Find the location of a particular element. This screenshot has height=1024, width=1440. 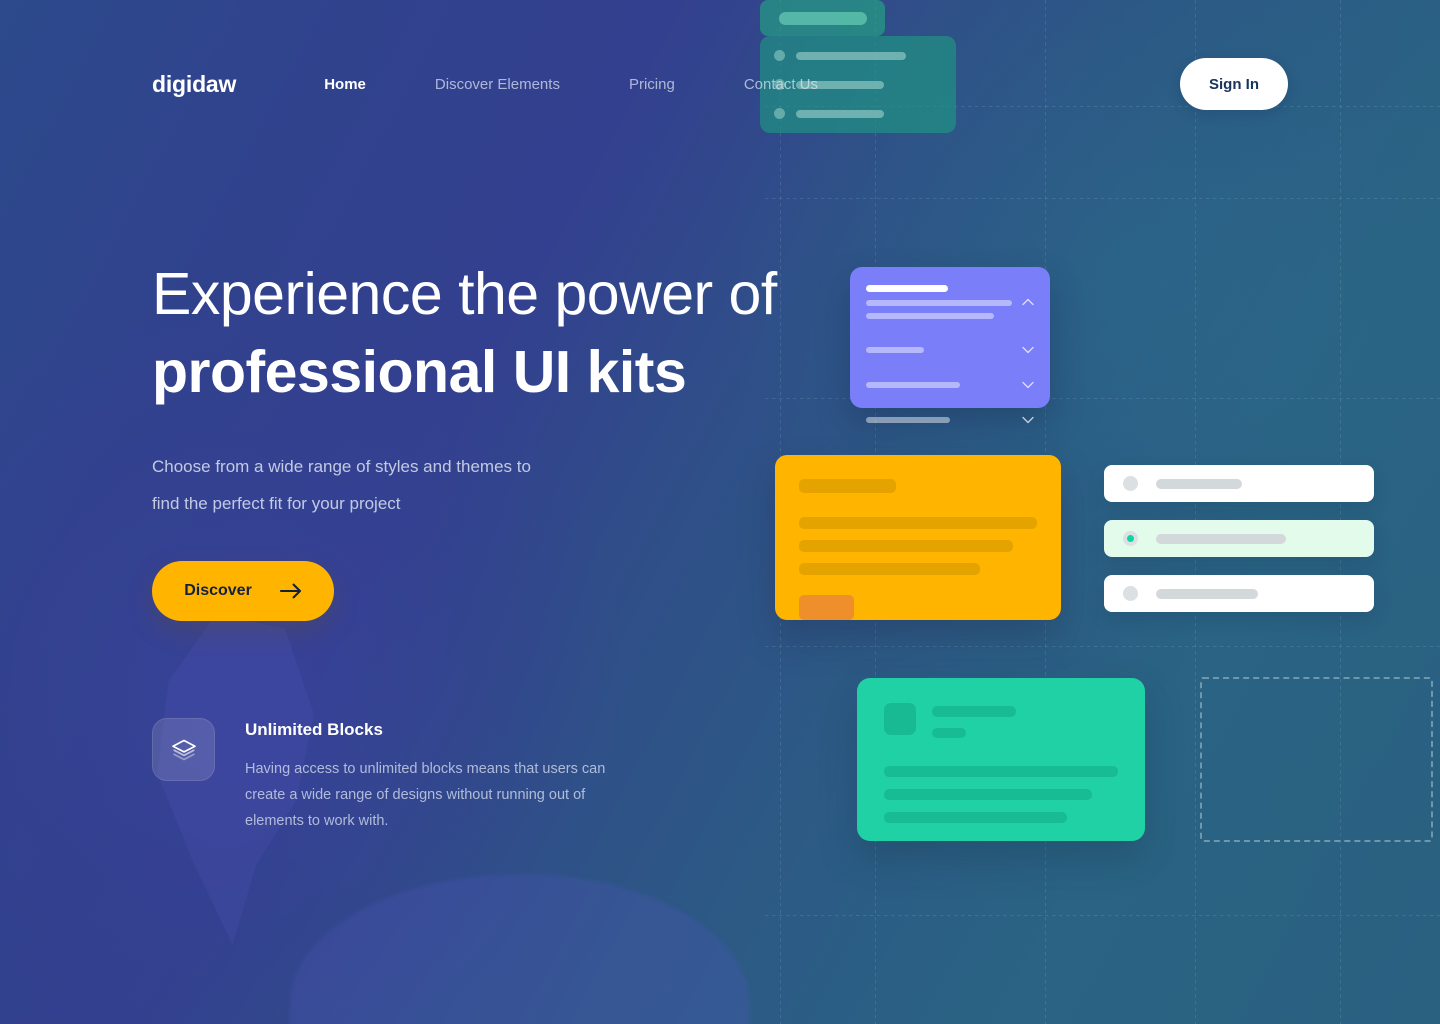

radio-selected-icon is located at coordinates (1130, 538).